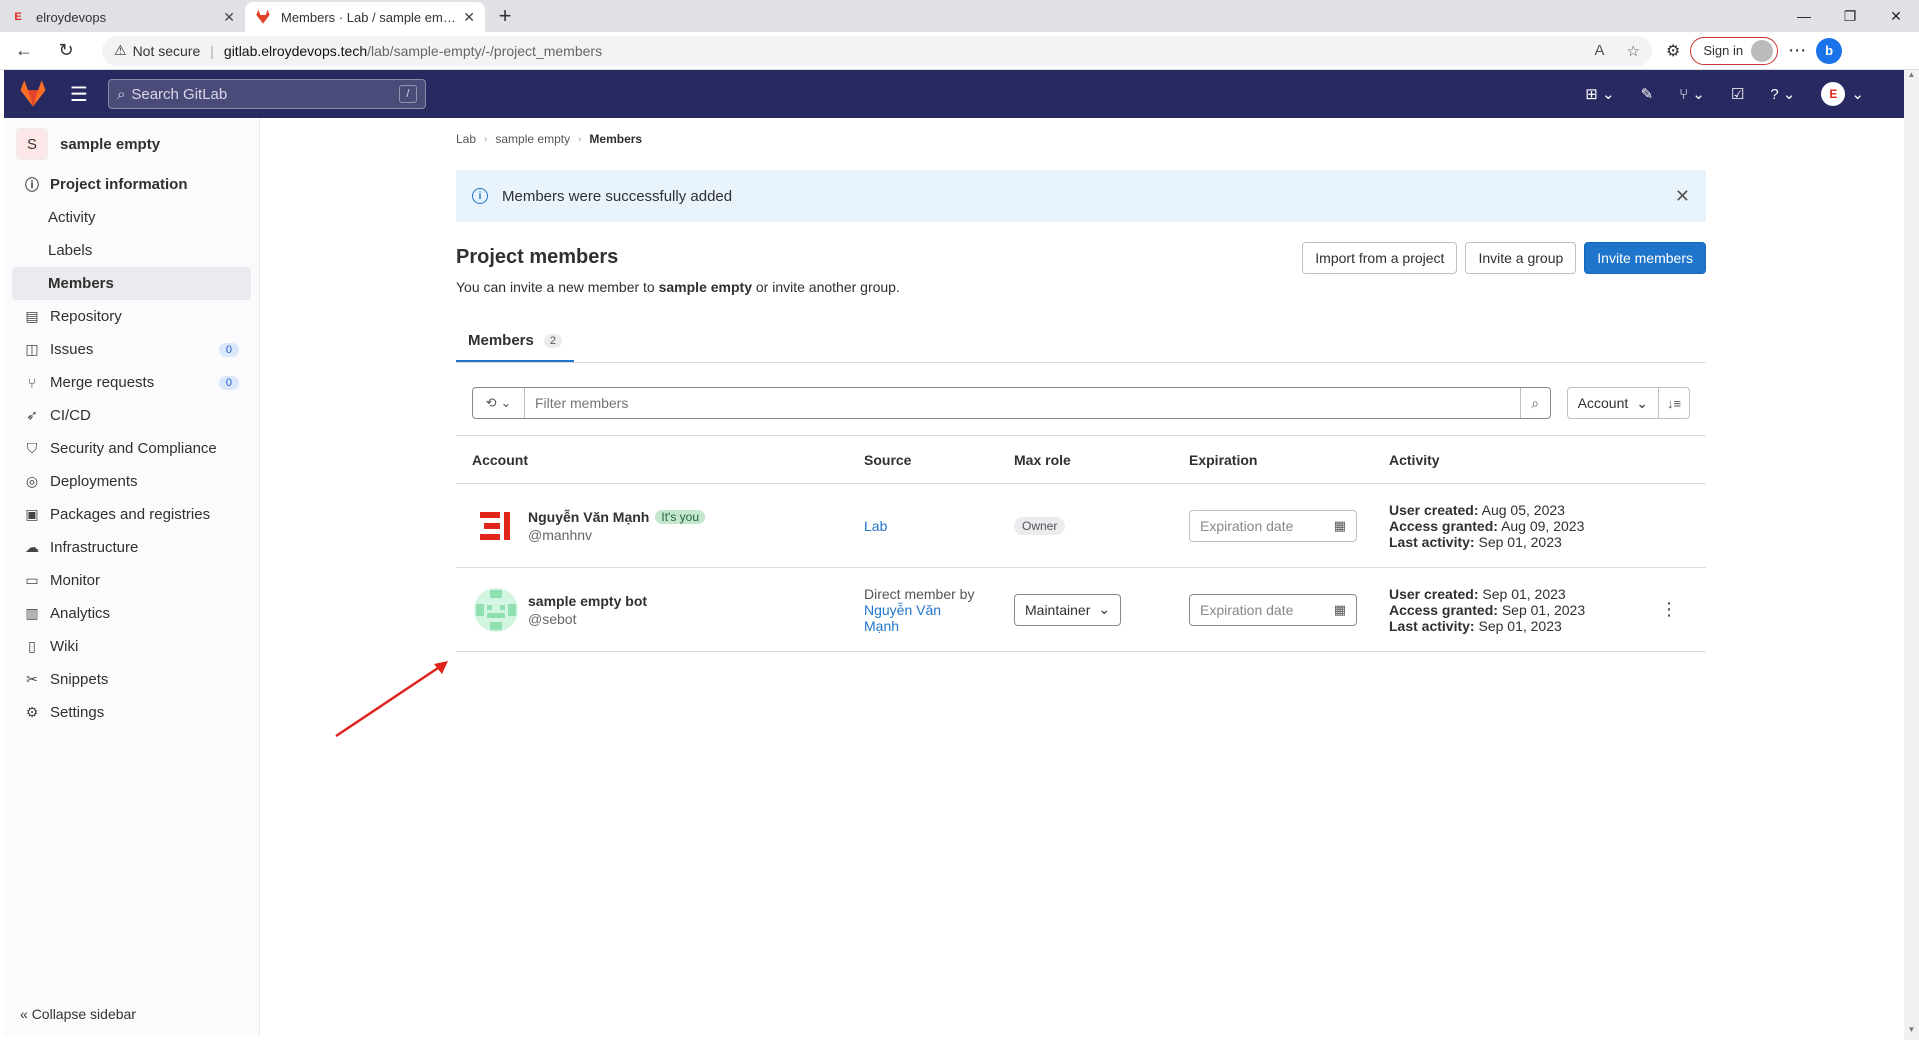 The width and height of the screenshot is (1919, 1040). I want to click on member-name: Nguyễn Văn Mạnh It's you, so click(616, 517).